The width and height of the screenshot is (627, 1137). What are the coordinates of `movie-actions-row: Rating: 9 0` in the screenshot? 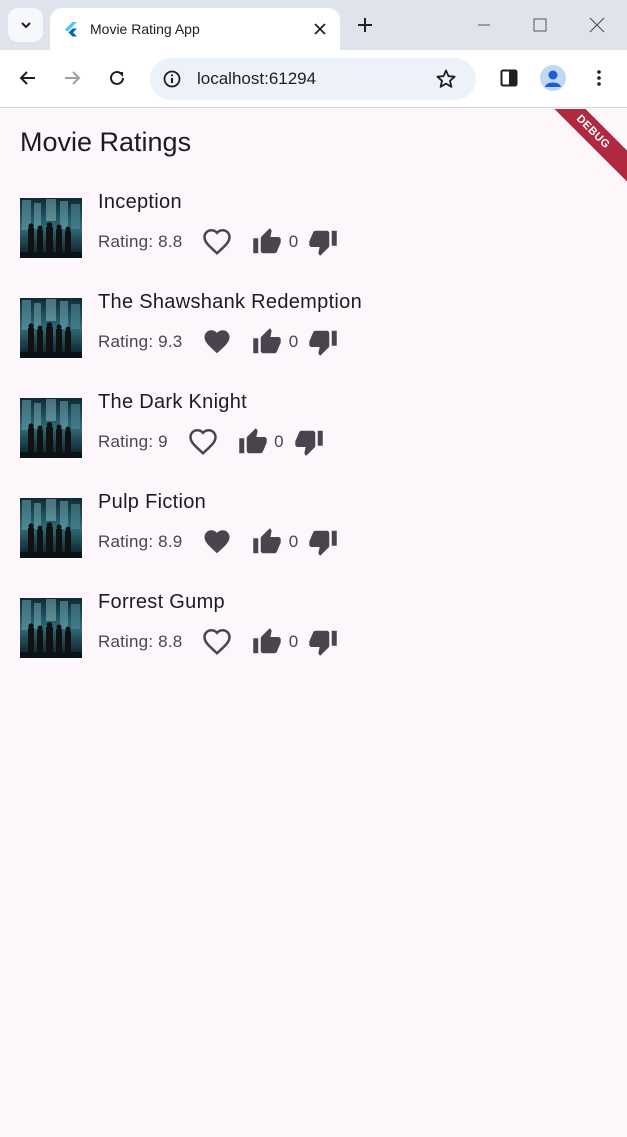 It's located at (211, 442).